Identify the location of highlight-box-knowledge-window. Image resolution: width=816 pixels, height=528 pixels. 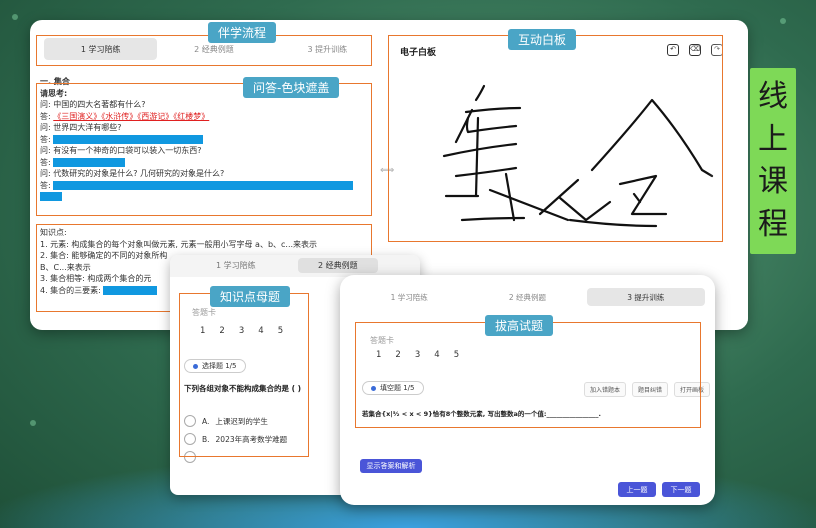
(244, 375).